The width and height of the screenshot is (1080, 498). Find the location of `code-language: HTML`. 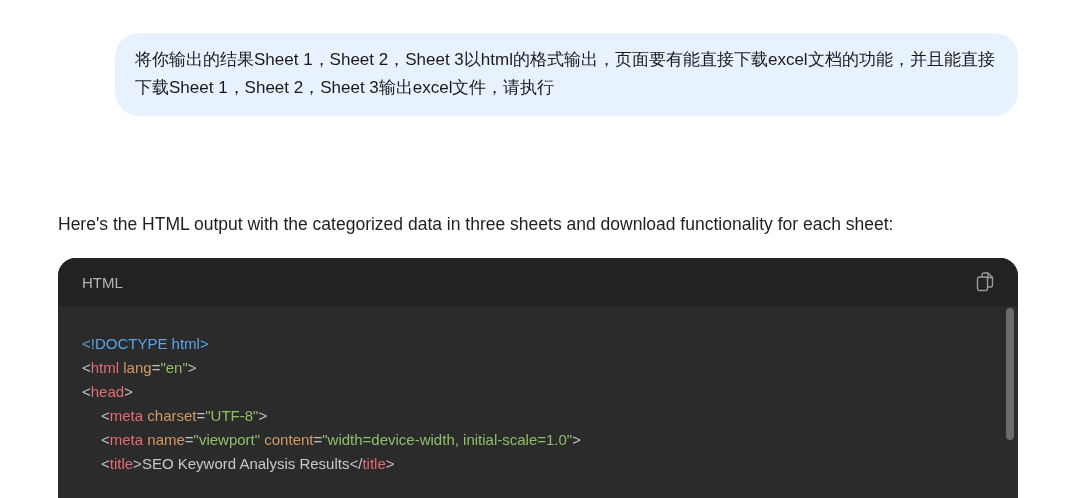

code-language: HTML is located at coordinates (102, 282).